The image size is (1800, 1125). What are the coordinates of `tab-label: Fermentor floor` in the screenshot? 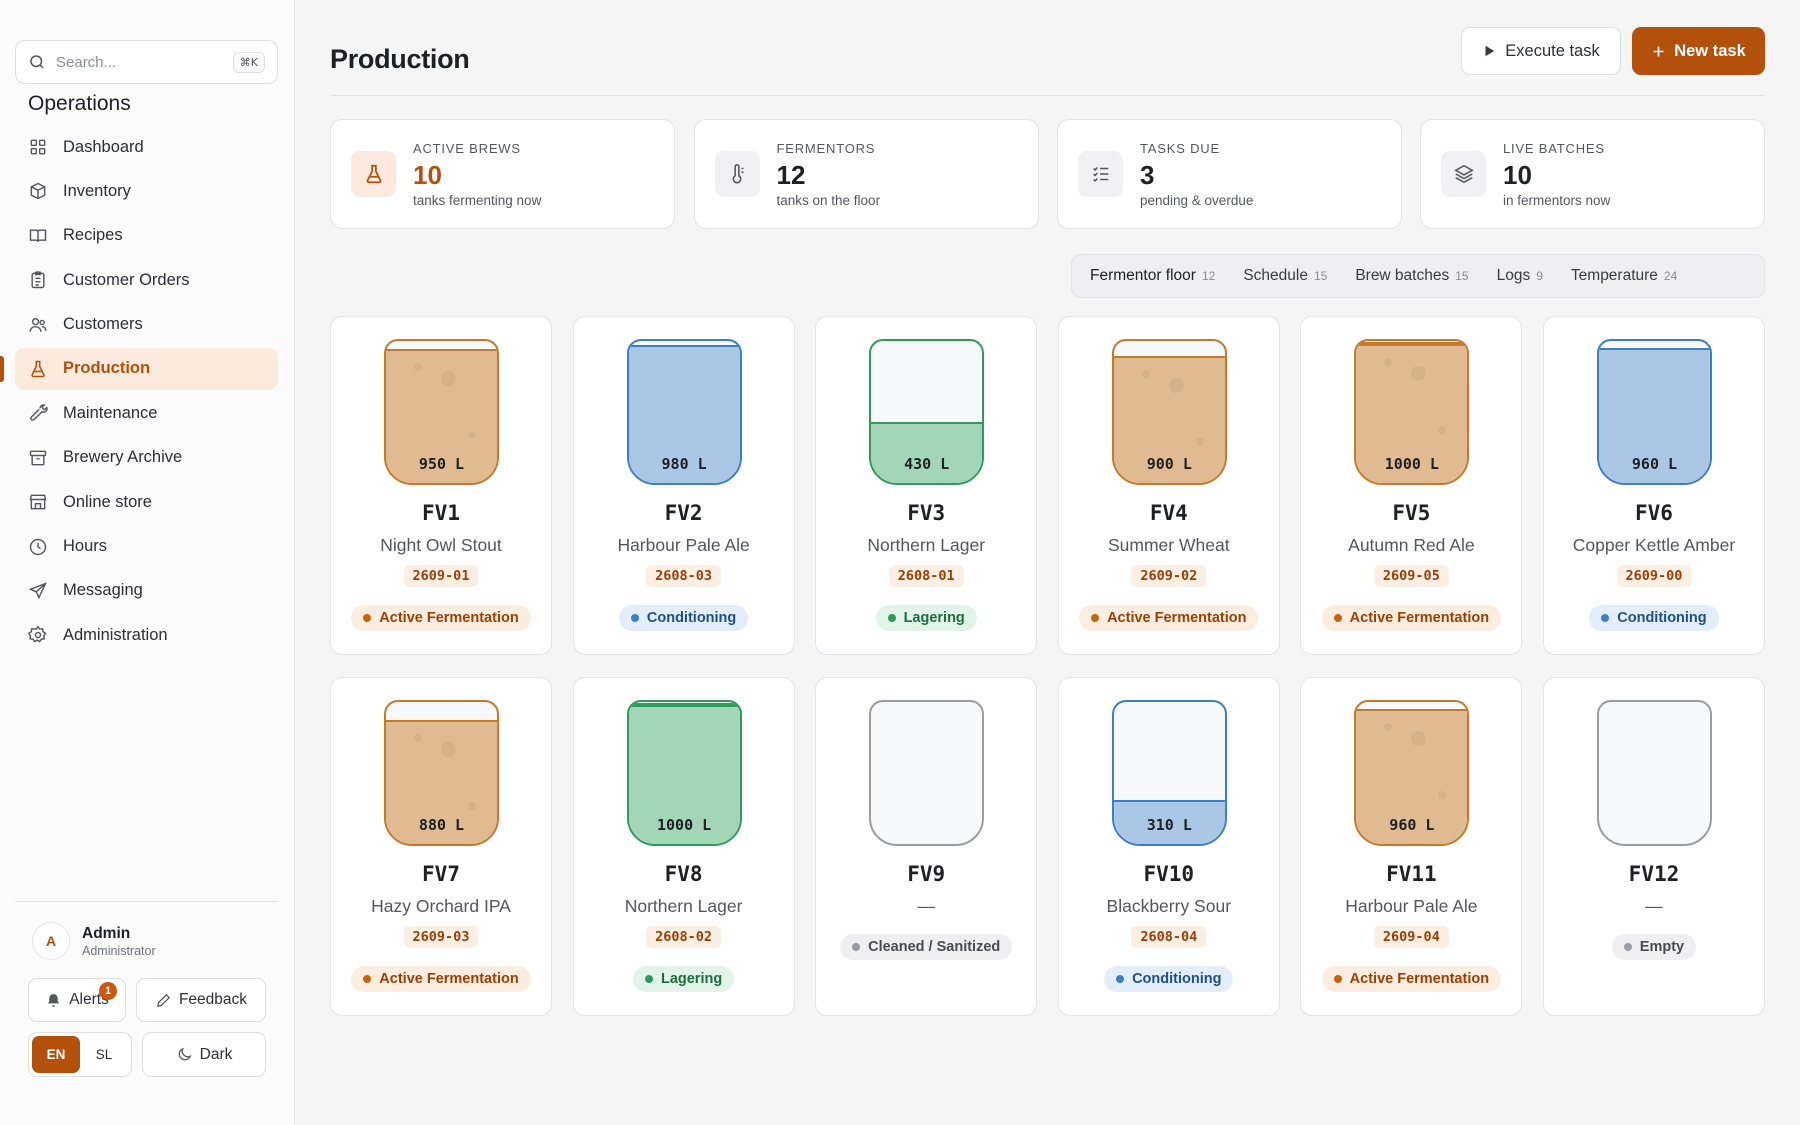 It's located at (1143, 275).